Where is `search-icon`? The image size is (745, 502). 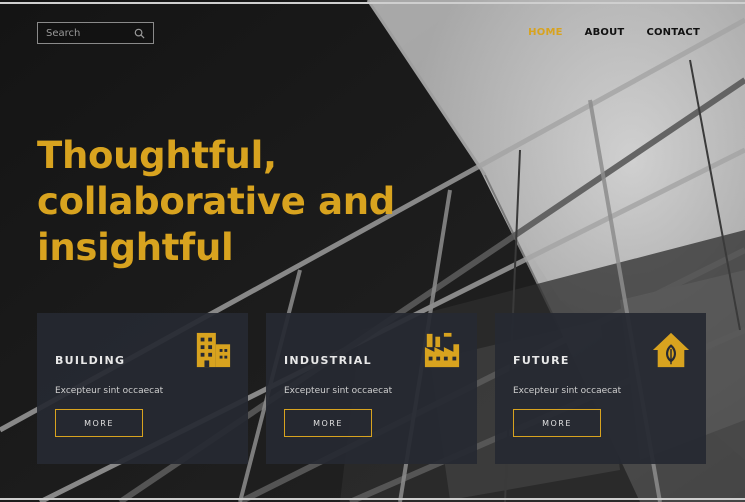 search-icon is located at coordinates (139, 33).